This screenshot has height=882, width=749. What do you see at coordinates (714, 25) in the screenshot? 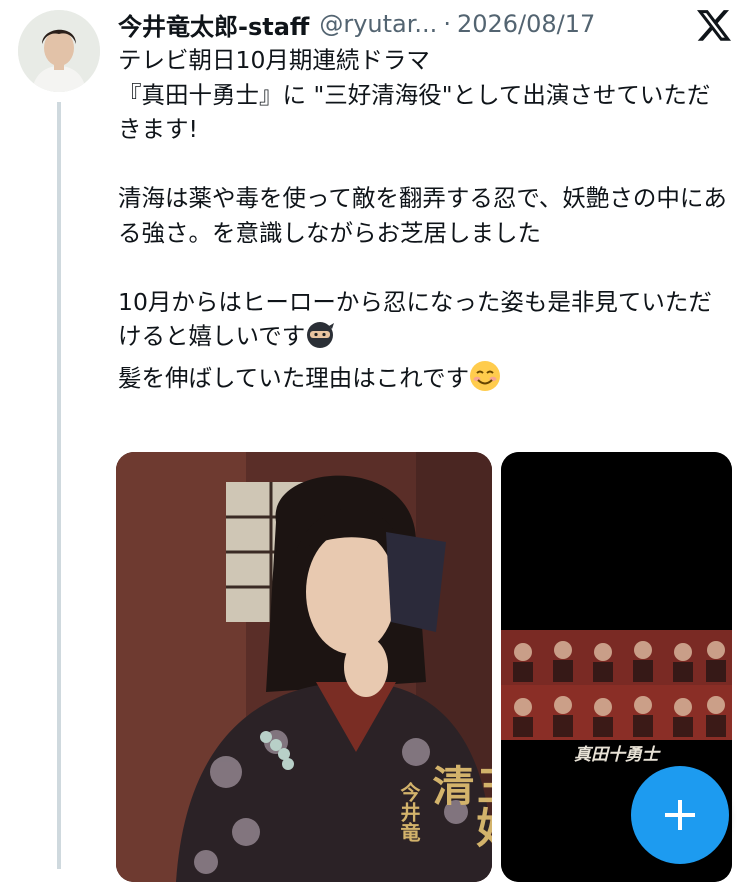
I see `x-logo-icon` at bounding box center [714, 25].